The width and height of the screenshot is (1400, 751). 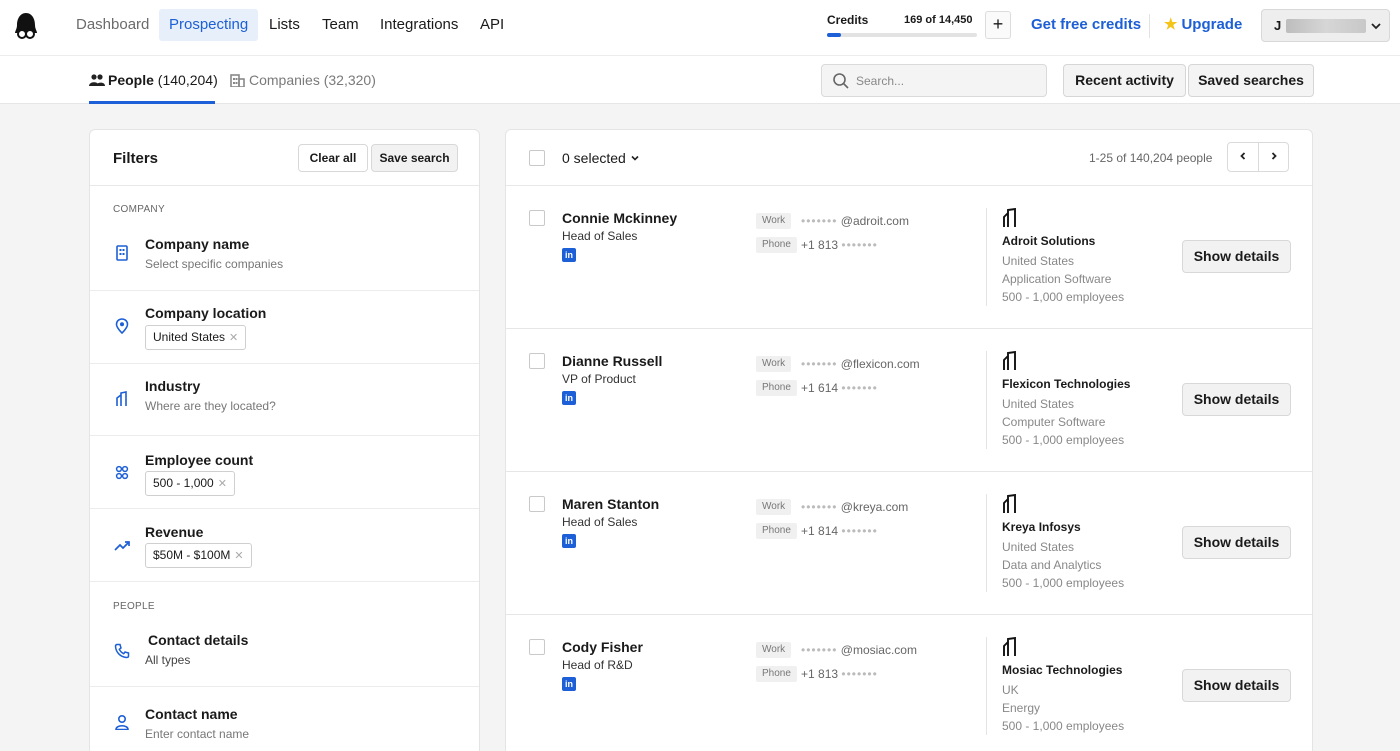 I want to click on user-menu-button: J, so click(x=1325, y=25).